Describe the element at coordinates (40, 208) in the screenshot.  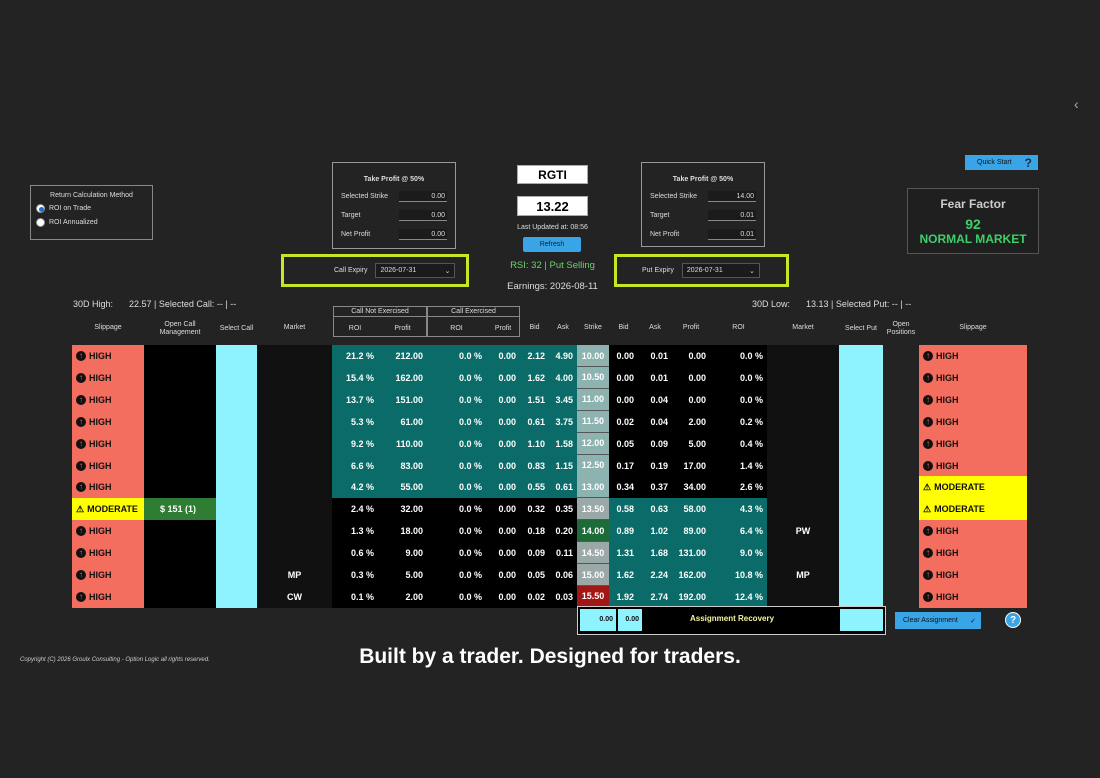
I see `radio-selected-icon` at that location.